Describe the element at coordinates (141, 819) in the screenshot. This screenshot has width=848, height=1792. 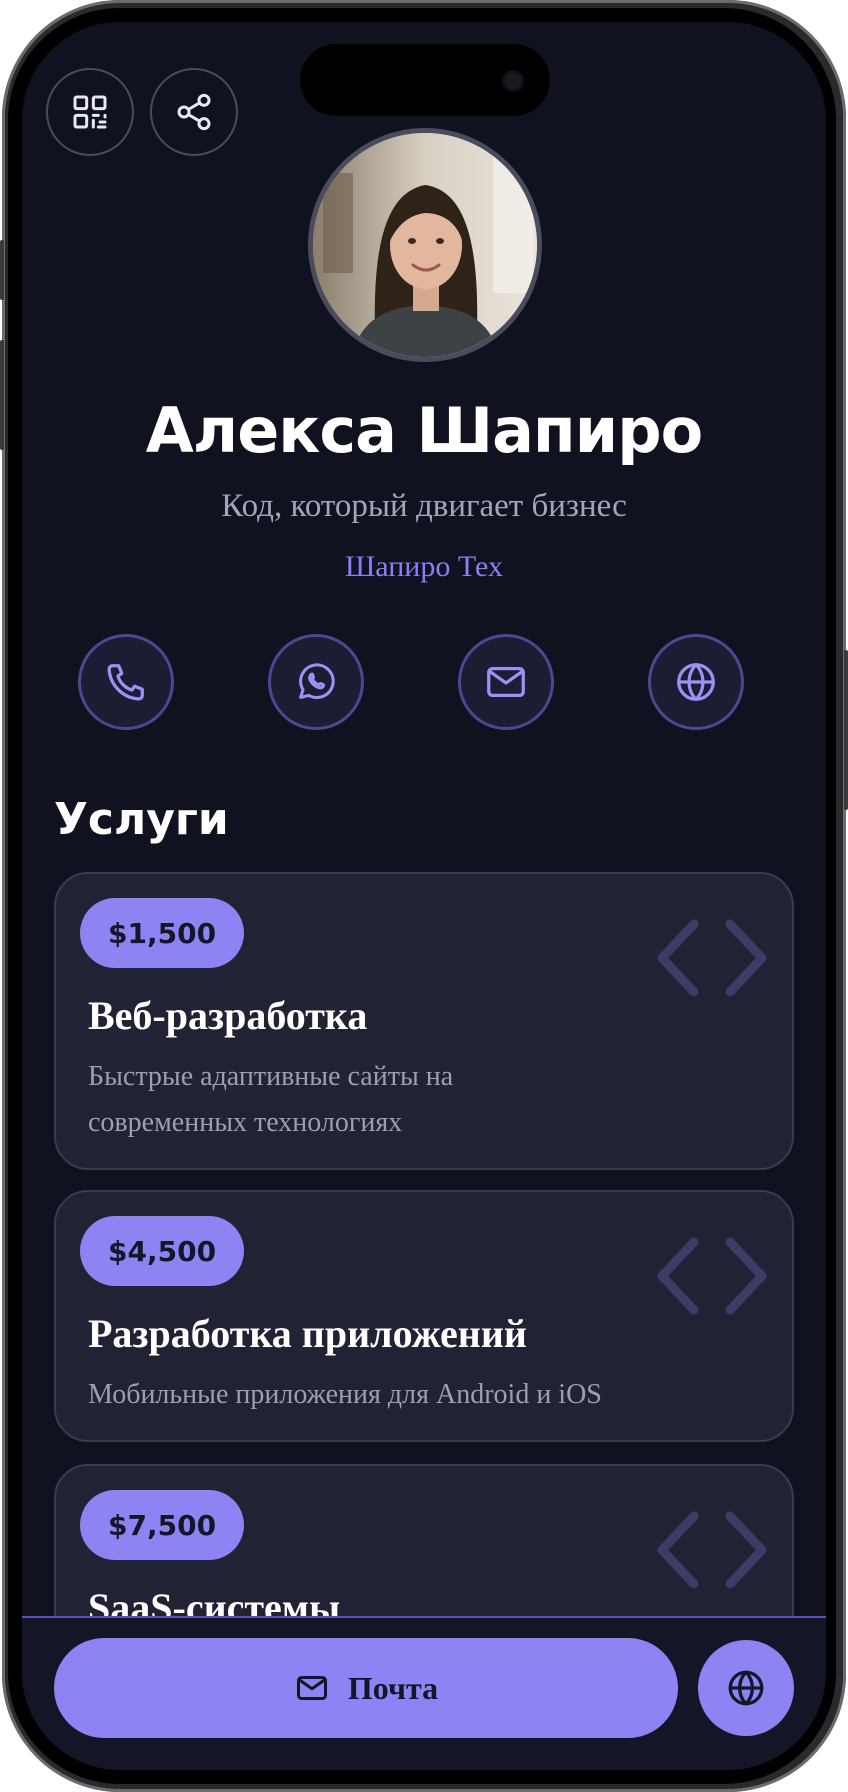
I see `services-heading: Услуги` at that location.